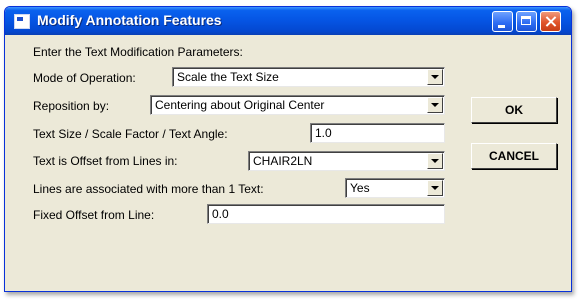 Image resolution: width=580 pixels, height=301 pixels. I want to click on mode-of-operation-label: Mode of Operation:, so click(84, 78).